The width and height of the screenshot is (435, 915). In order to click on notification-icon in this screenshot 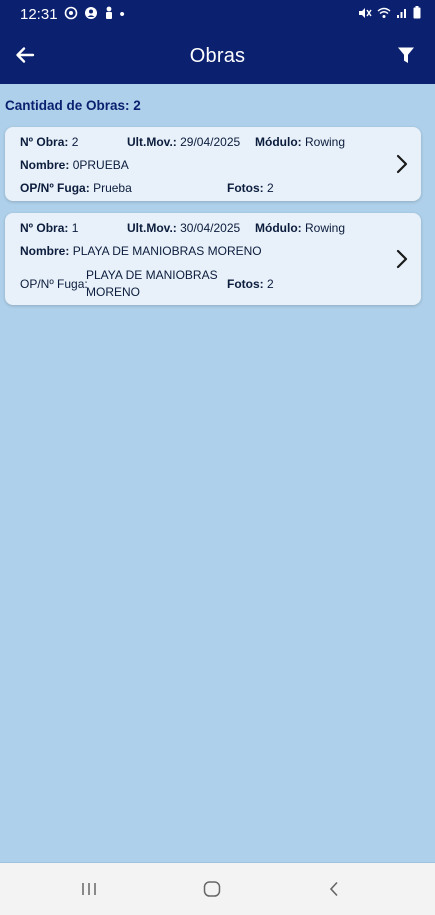, I will do `click(71, 14)`.